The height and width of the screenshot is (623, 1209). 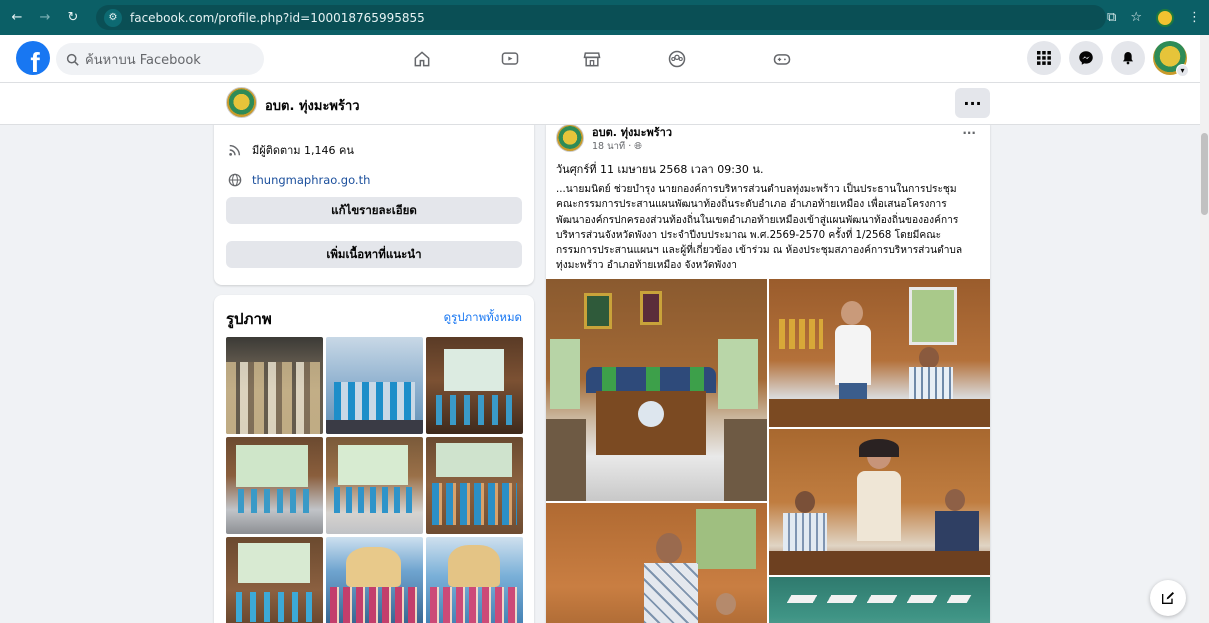 What do you see at coordinates (374, 210) in the screenshot?
I see `edit-details-button: แก้ไขรายละเอียด` at bounding box center [374, 210].